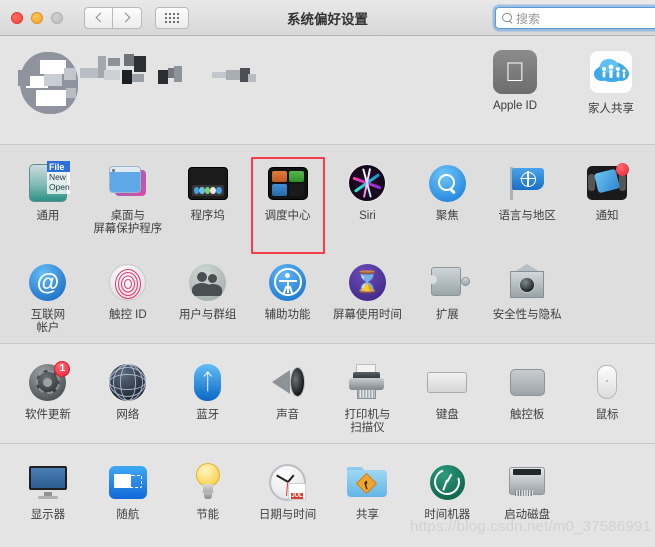 The width and height of the screenshot is (655, 547). Describe the element at coordinates (447, 197) in the screenshot. I see `pref-spotlight: 聚焦` at that location.